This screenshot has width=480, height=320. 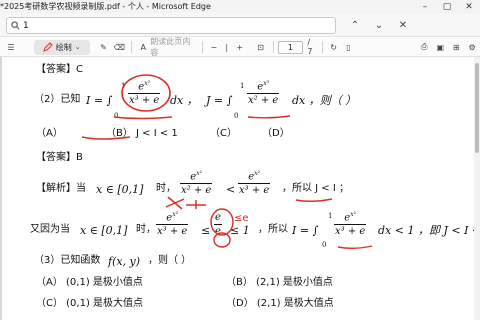 I want to click on q2-lim-upper-2: 1, so click(x=242, y=86).